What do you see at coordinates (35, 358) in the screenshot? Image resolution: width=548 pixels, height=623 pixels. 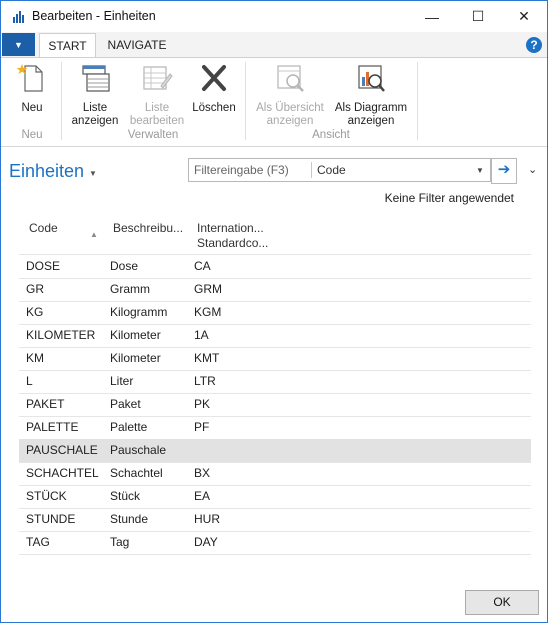 I see `cell-code: KM` at bounding box center [35, 358].